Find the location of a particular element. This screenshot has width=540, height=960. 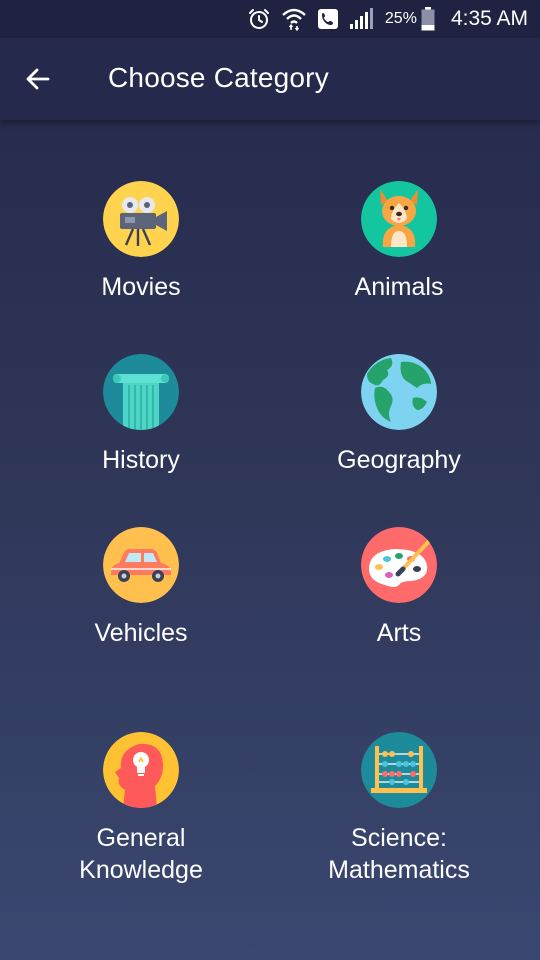

category-label: Arts is located at coordinates (399, 633).